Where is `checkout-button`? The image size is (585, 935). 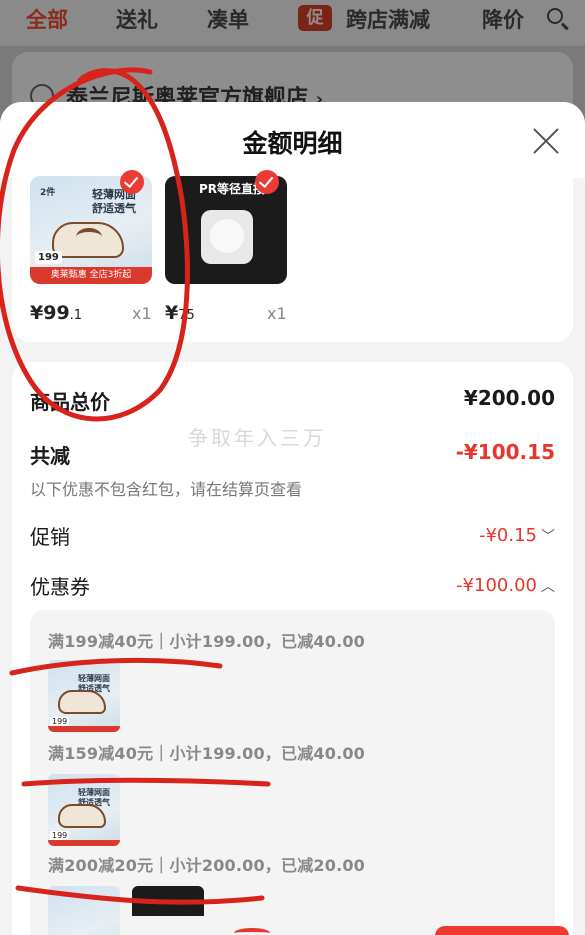 checkout-button is located at coordinates (502, 930).